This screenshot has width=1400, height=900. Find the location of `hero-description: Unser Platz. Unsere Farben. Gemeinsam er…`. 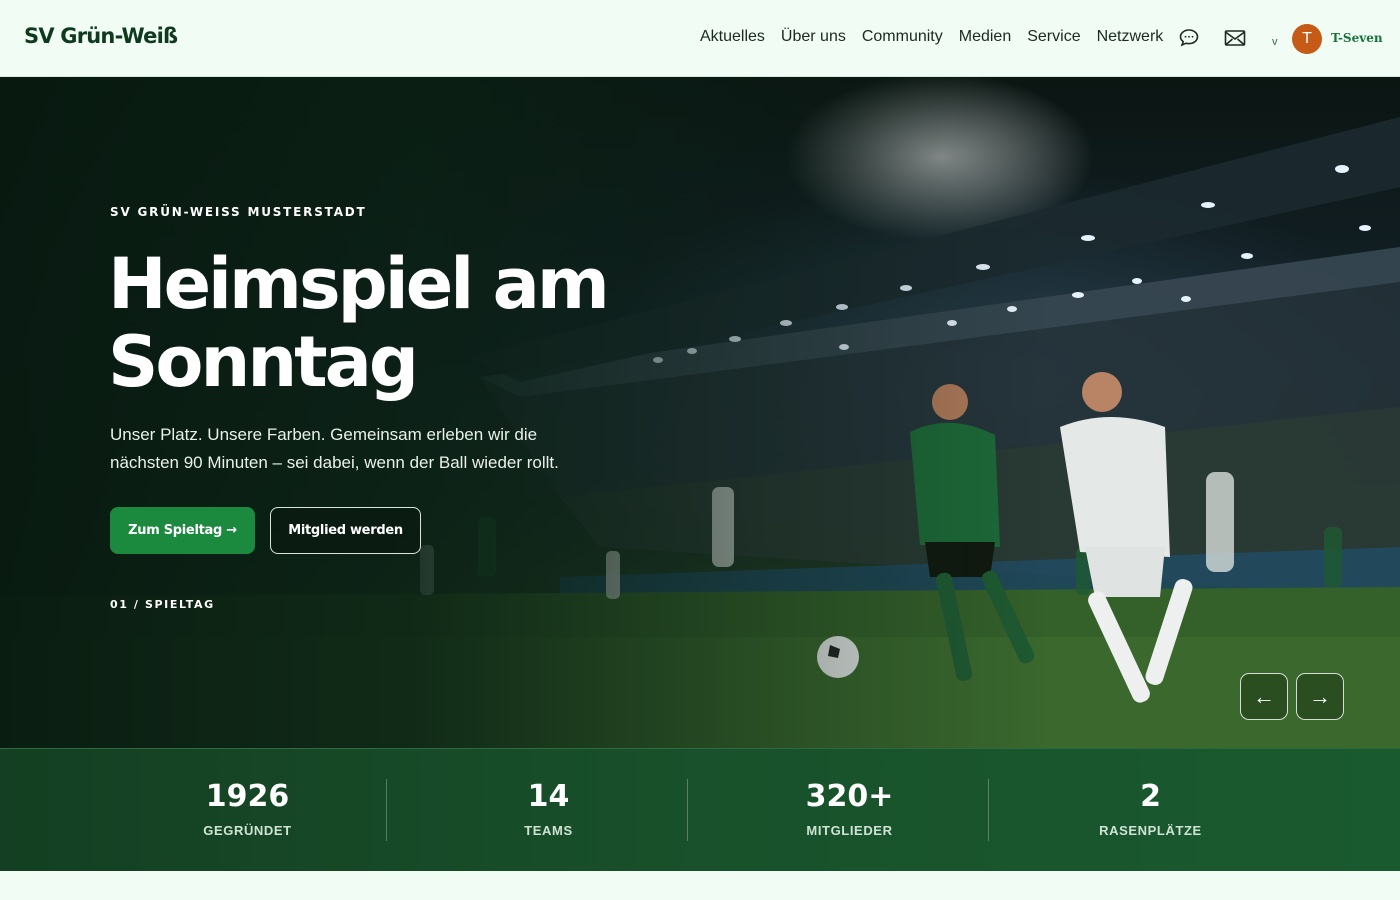

hero-description: Unser Platz. Unsere Farben. Gemeinsam er… is located at coordinates (334, 448).